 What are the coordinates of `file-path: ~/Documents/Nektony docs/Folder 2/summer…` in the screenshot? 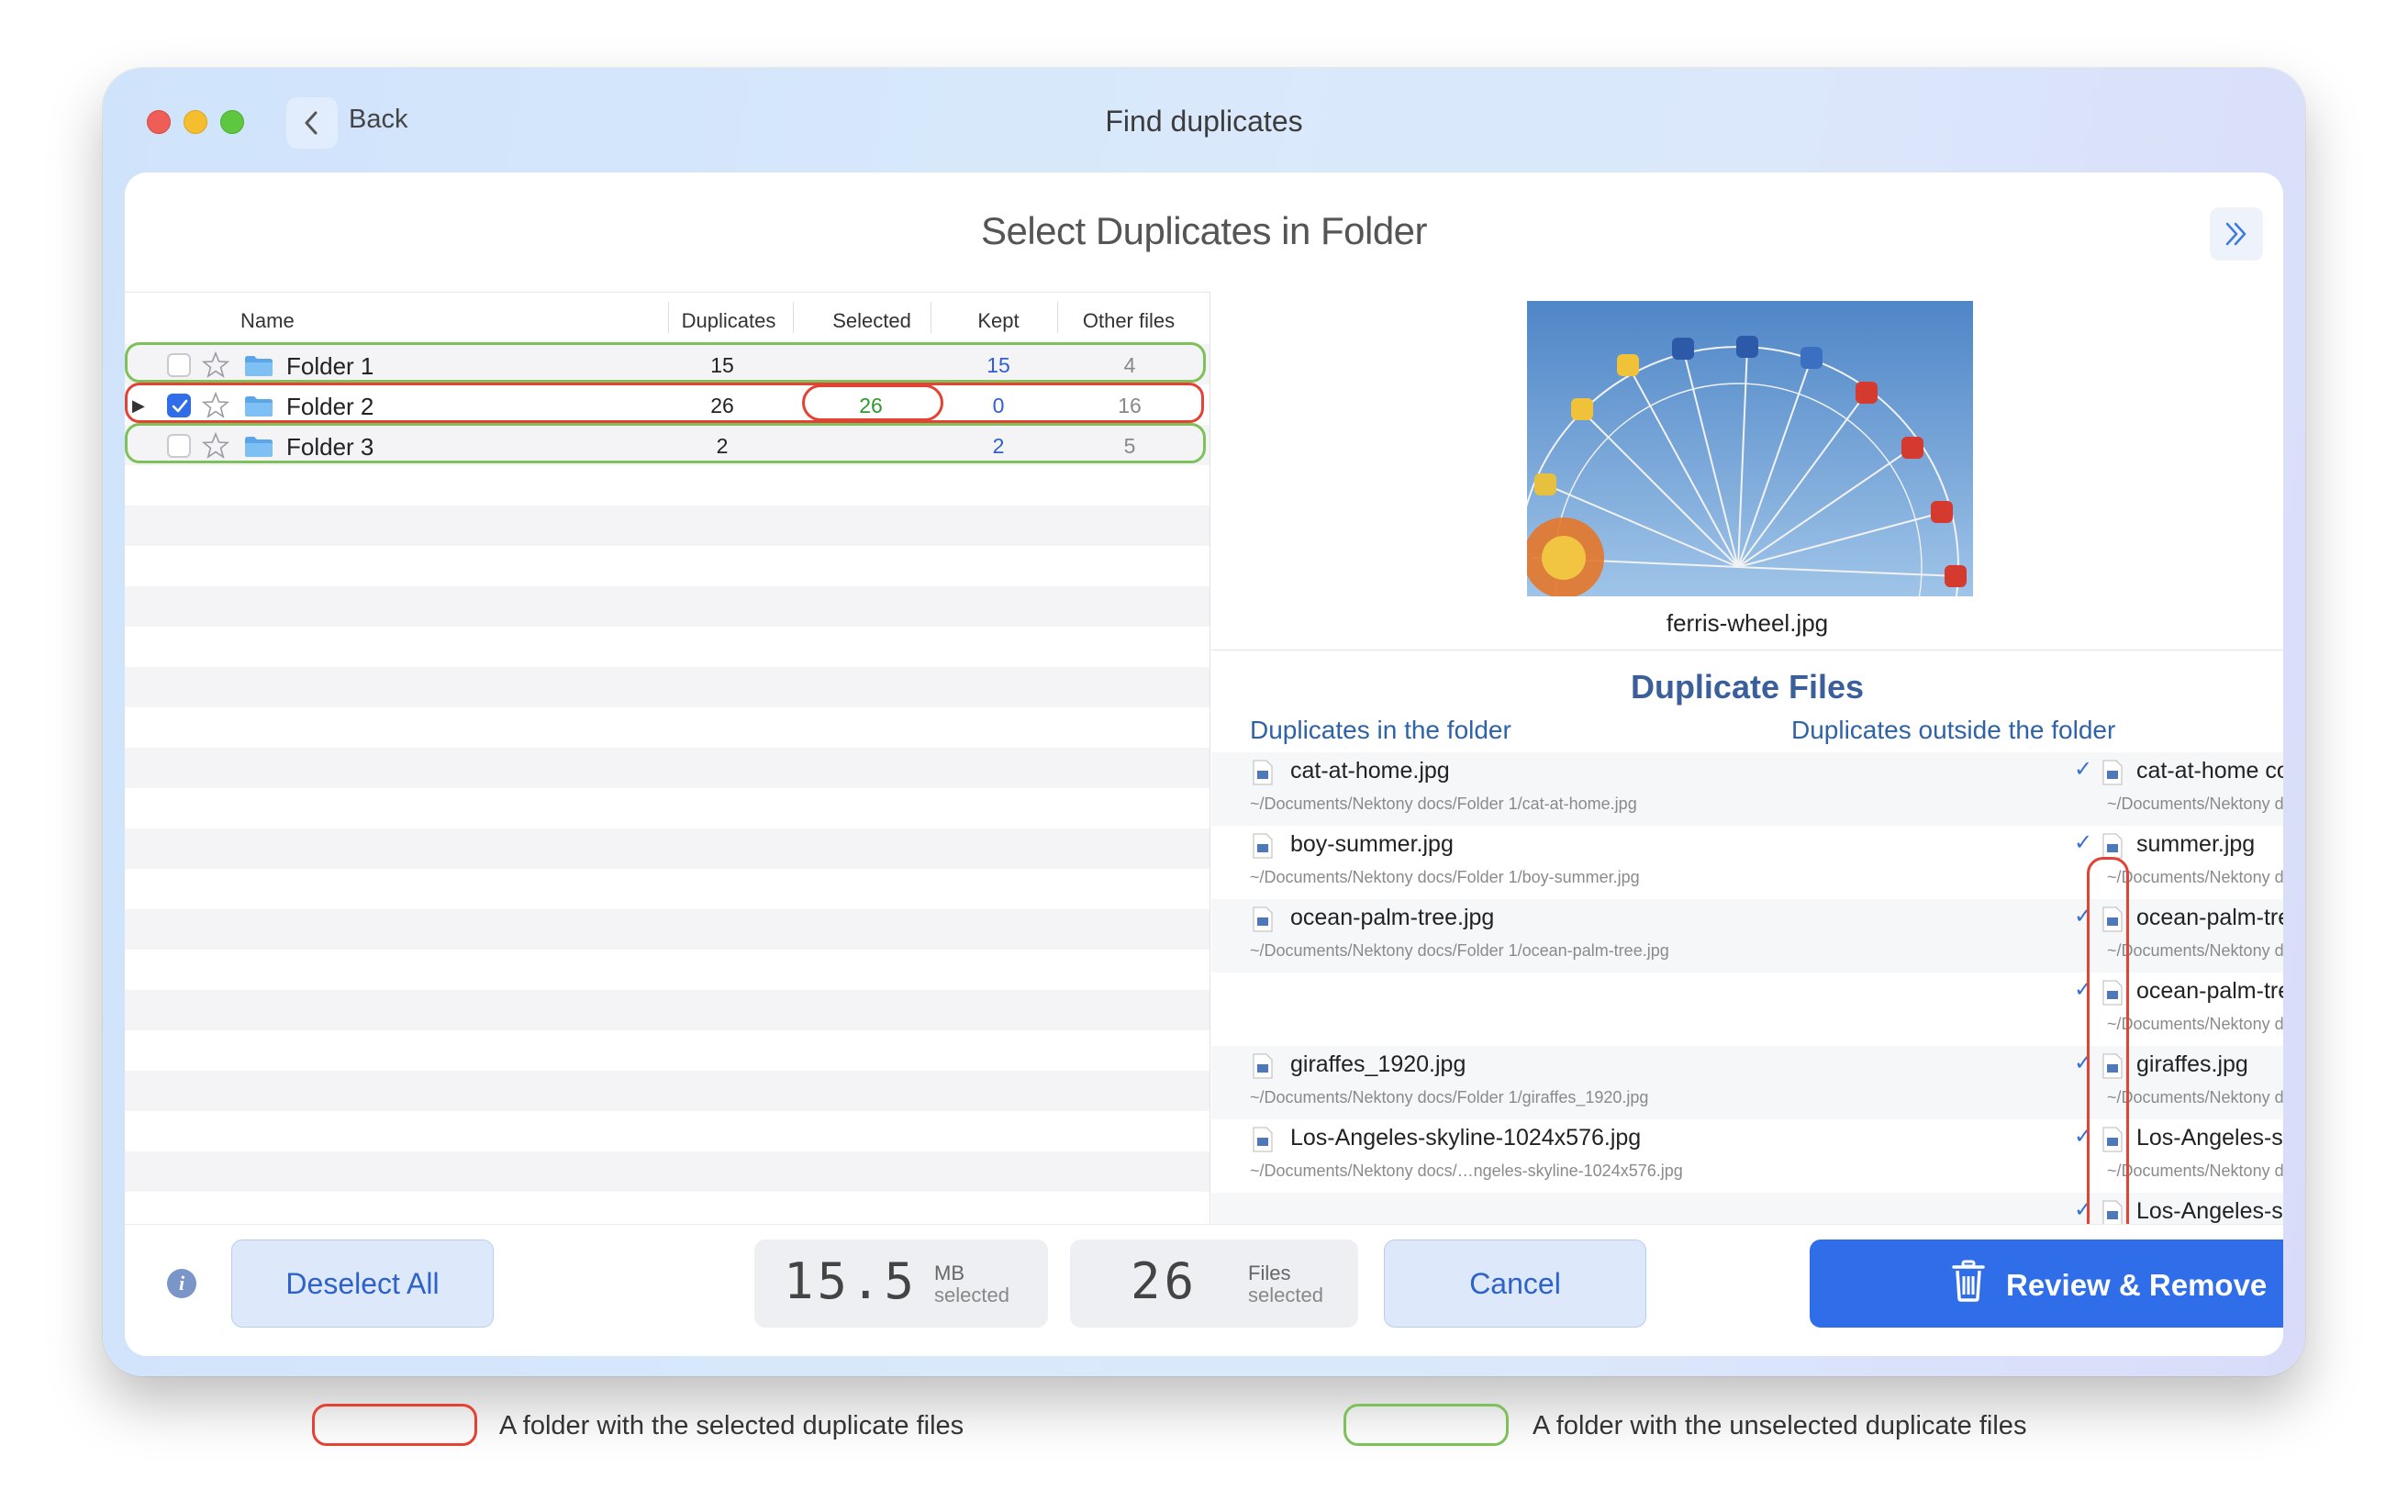 It's located at (2195, 877).